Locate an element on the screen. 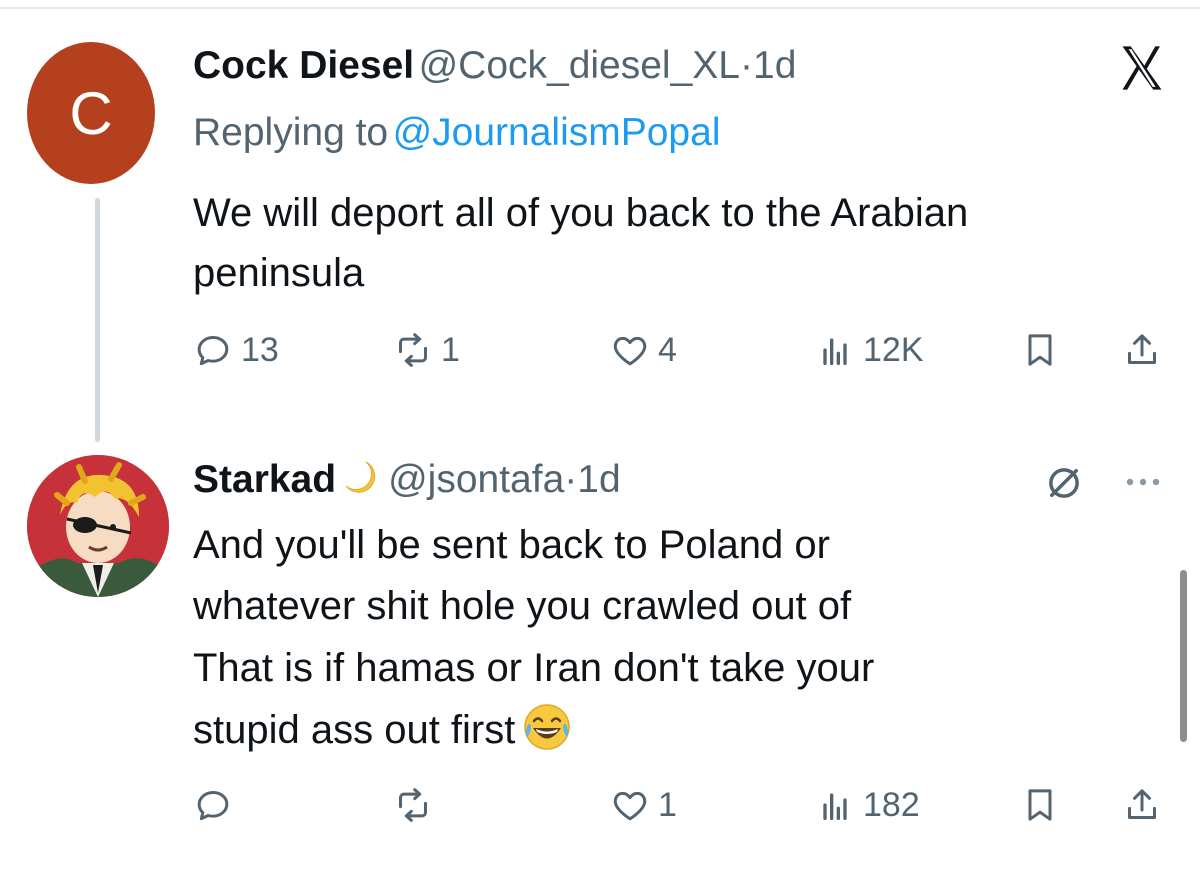  repost-button: 1 is located at coordinates (426, 350).